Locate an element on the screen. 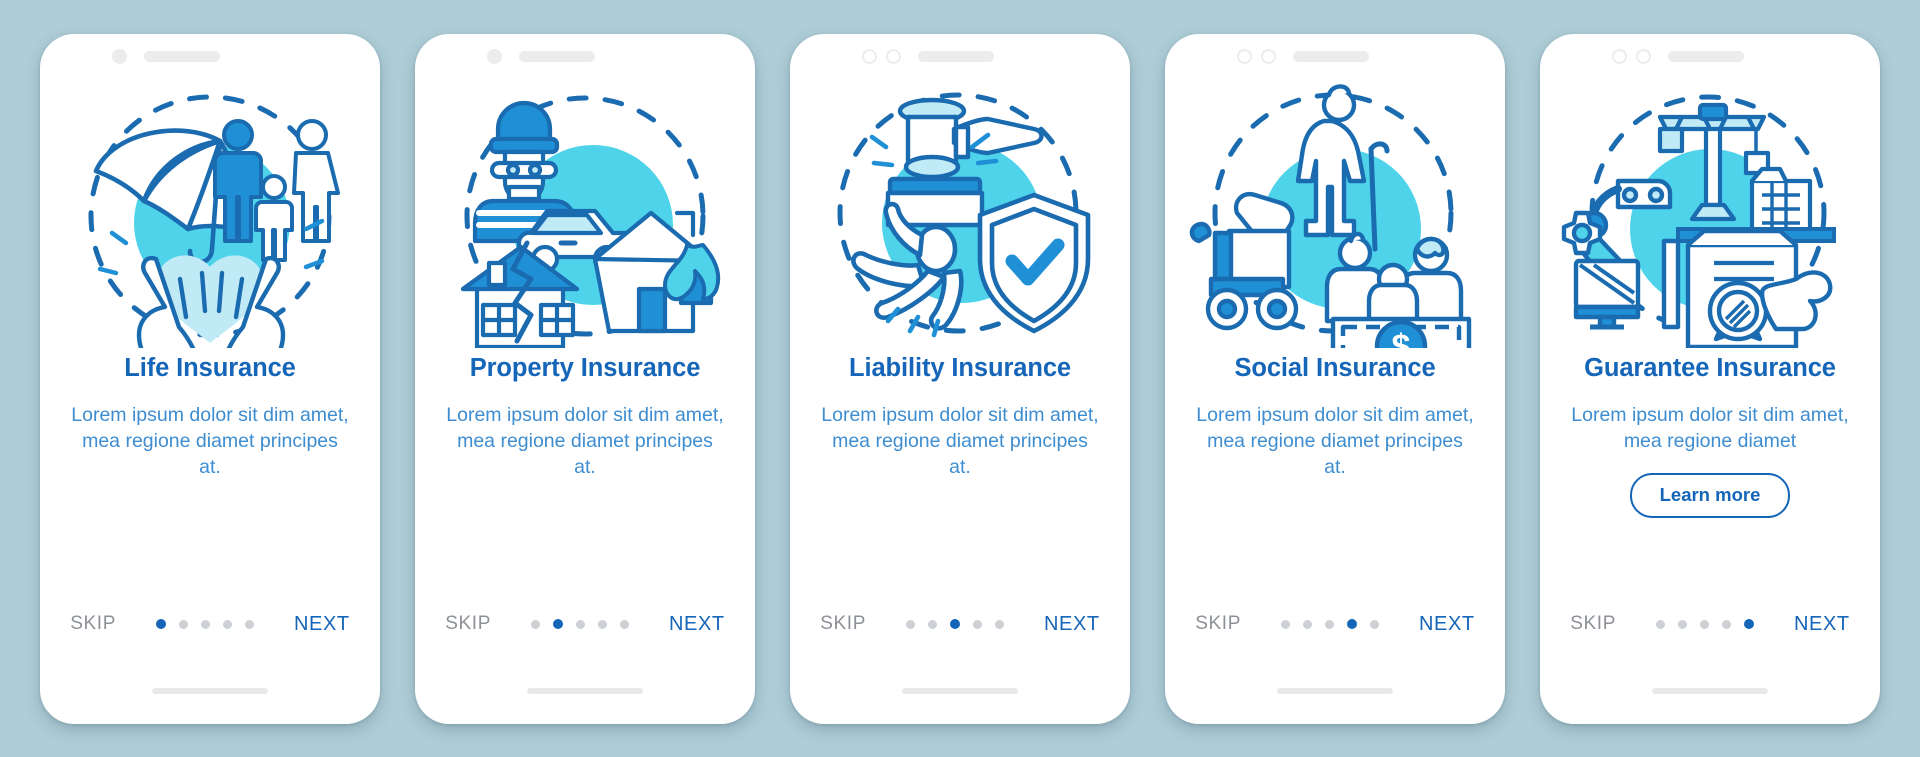 The image size is (1920, 757). card-title: Social Insurance is located at coordinates (1335, 367).